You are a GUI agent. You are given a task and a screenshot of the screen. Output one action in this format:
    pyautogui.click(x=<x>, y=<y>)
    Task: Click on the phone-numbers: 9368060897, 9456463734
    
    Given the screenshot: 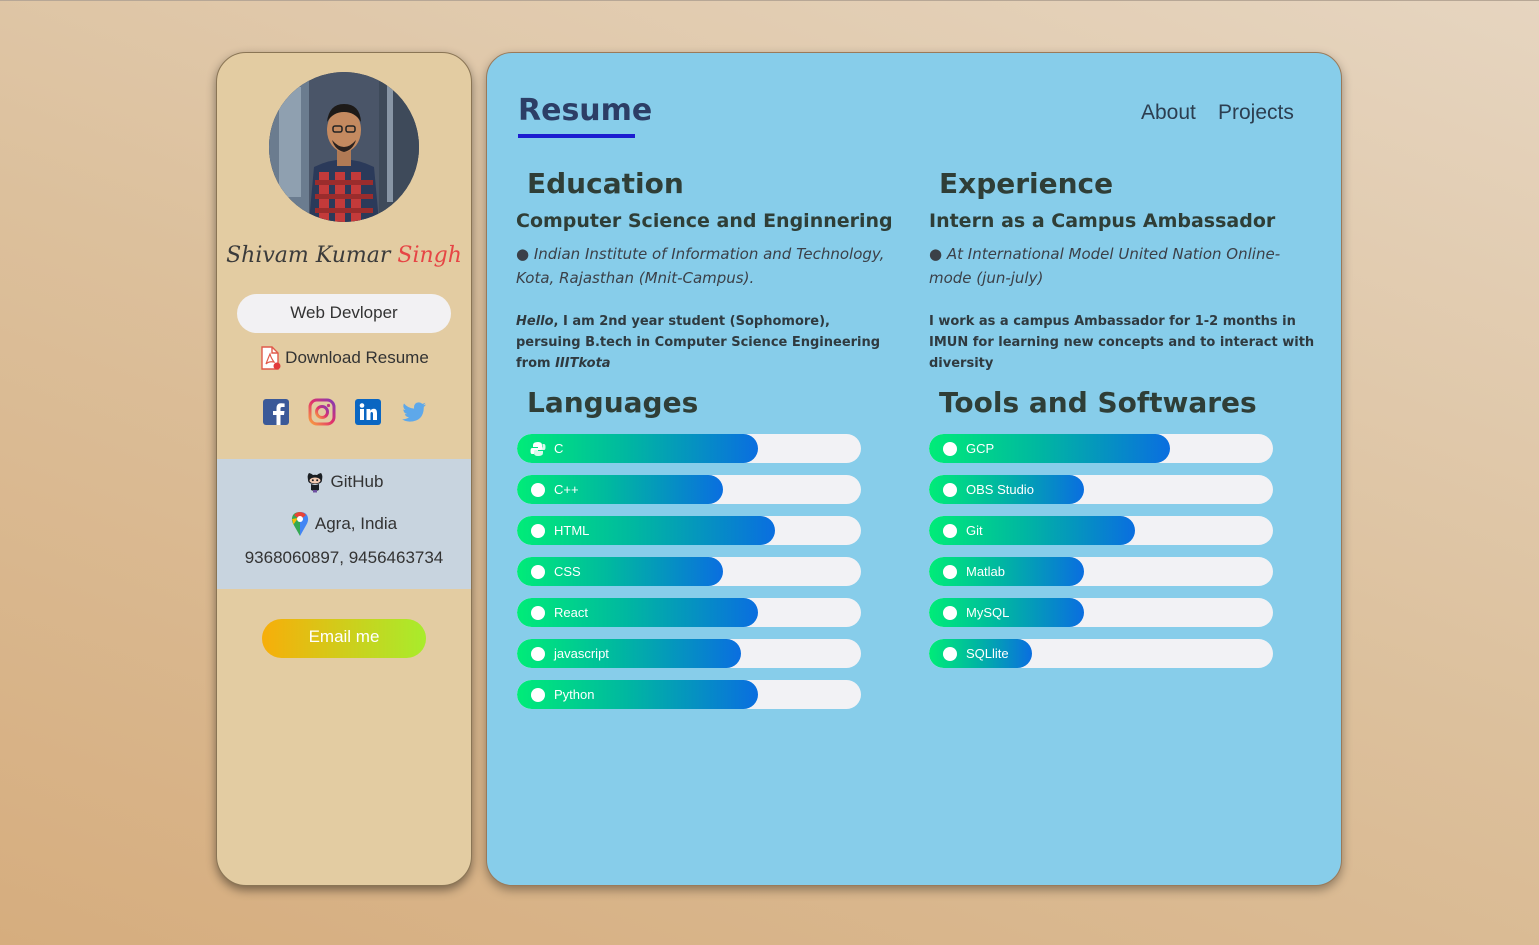 What is the action you would take?
    pyautogui.click(x=344, y=557)
    